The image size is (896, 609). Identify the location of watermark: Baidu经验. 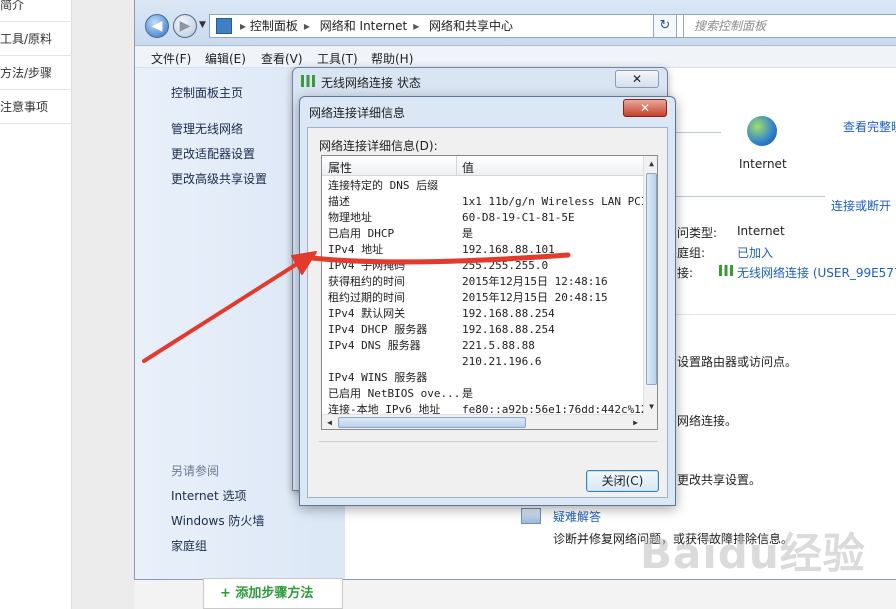
(753, 553).